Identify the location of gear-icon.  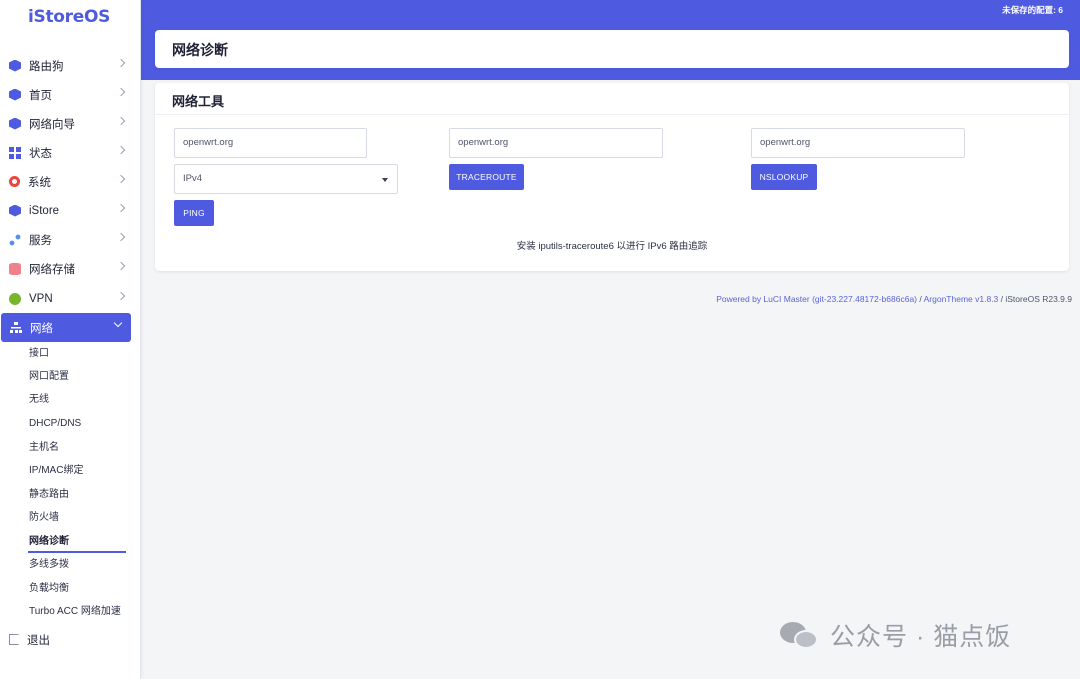
(14, 181).